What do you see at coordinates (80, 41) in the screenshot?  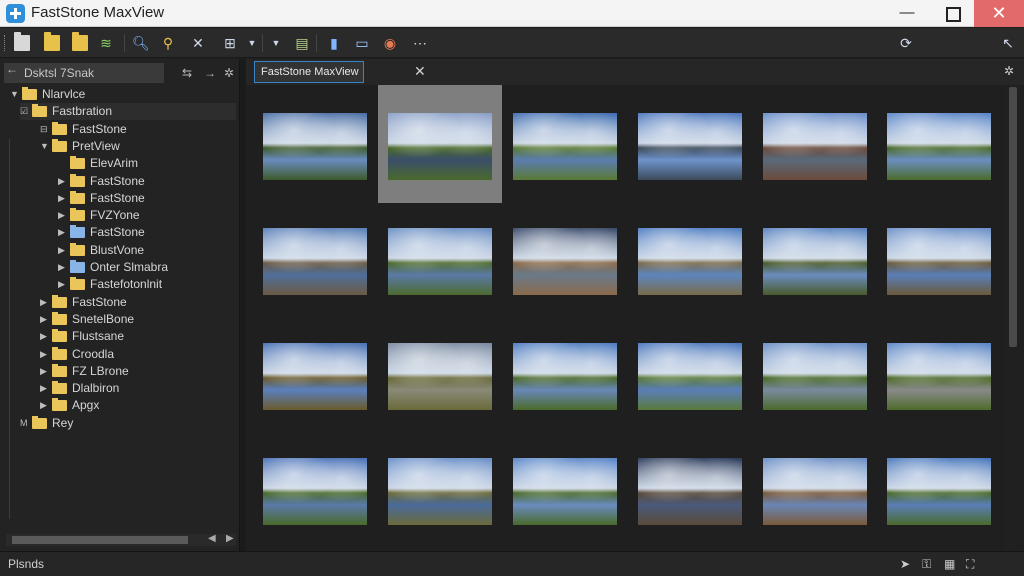 I see `folder-icon` at bounding box center [80, 41].